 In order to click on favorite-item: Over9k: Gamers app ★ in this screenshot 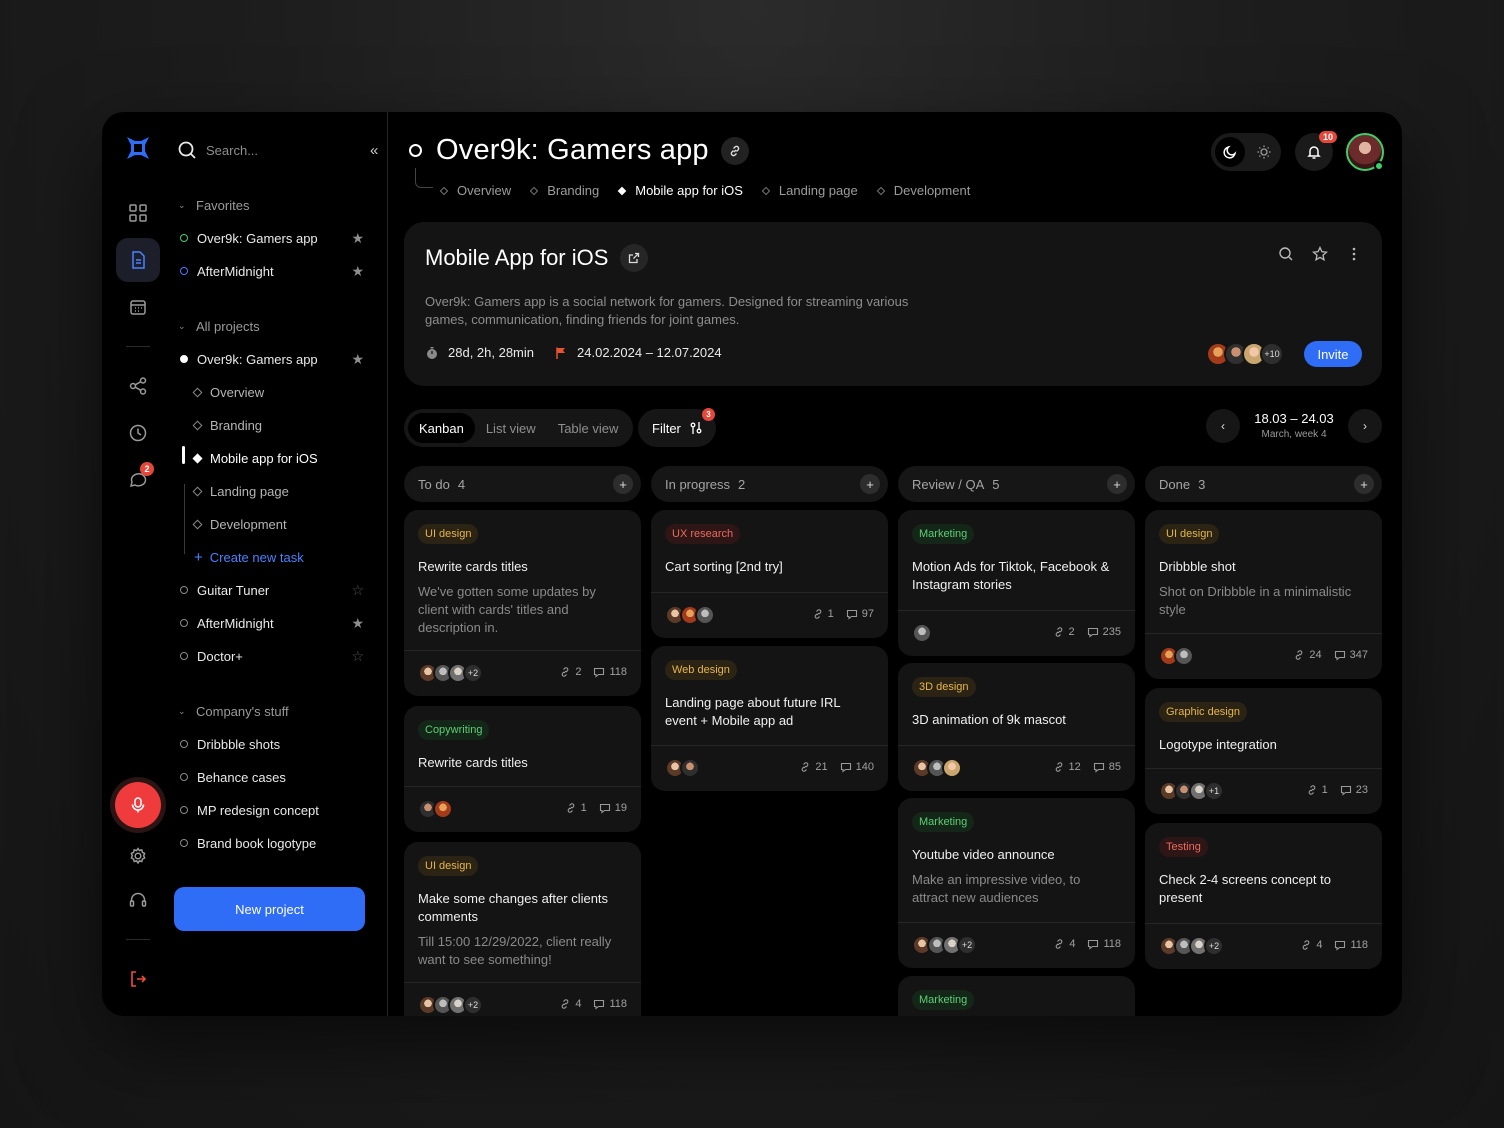, I will do `click(273, 238)`.